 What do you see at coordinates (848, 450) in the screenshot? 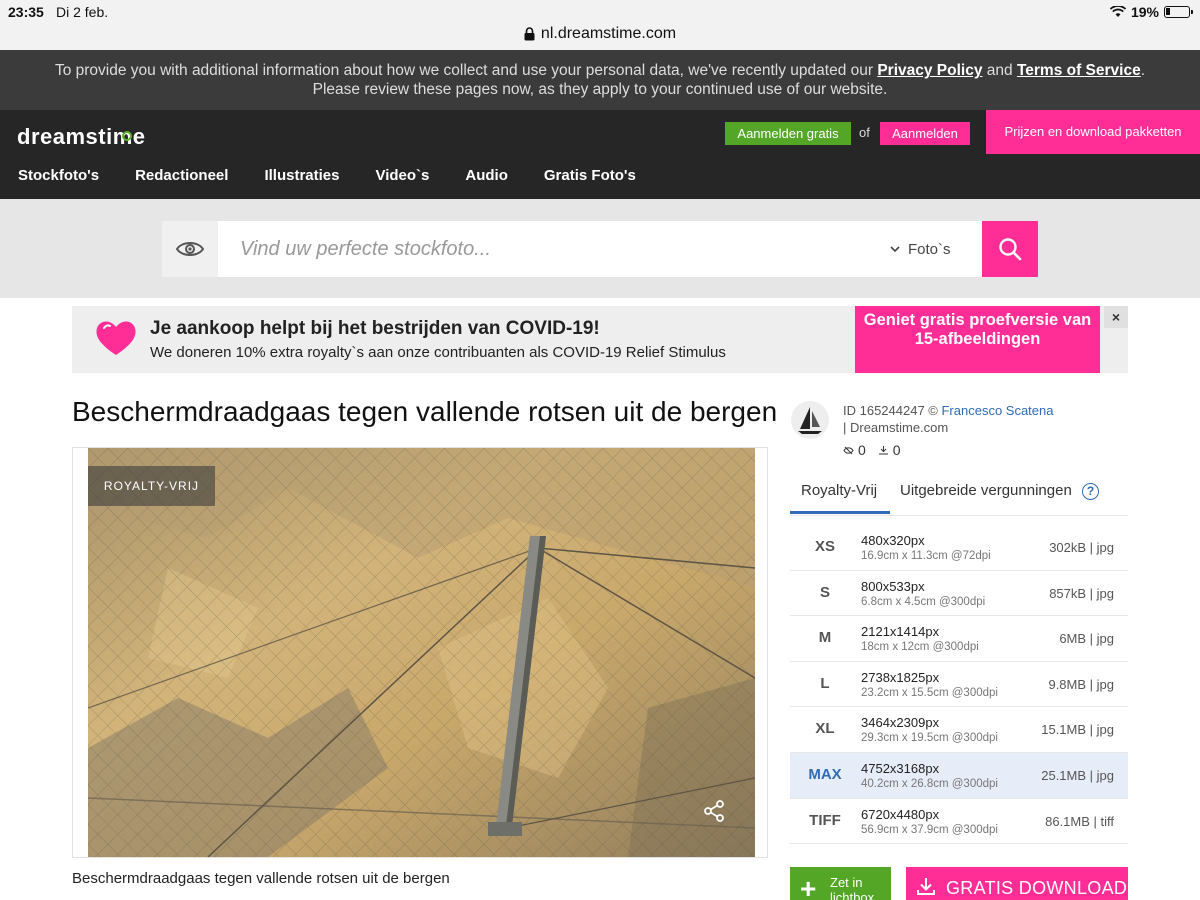
I see `eye-slash-icon` at bounding box center [848, 450].